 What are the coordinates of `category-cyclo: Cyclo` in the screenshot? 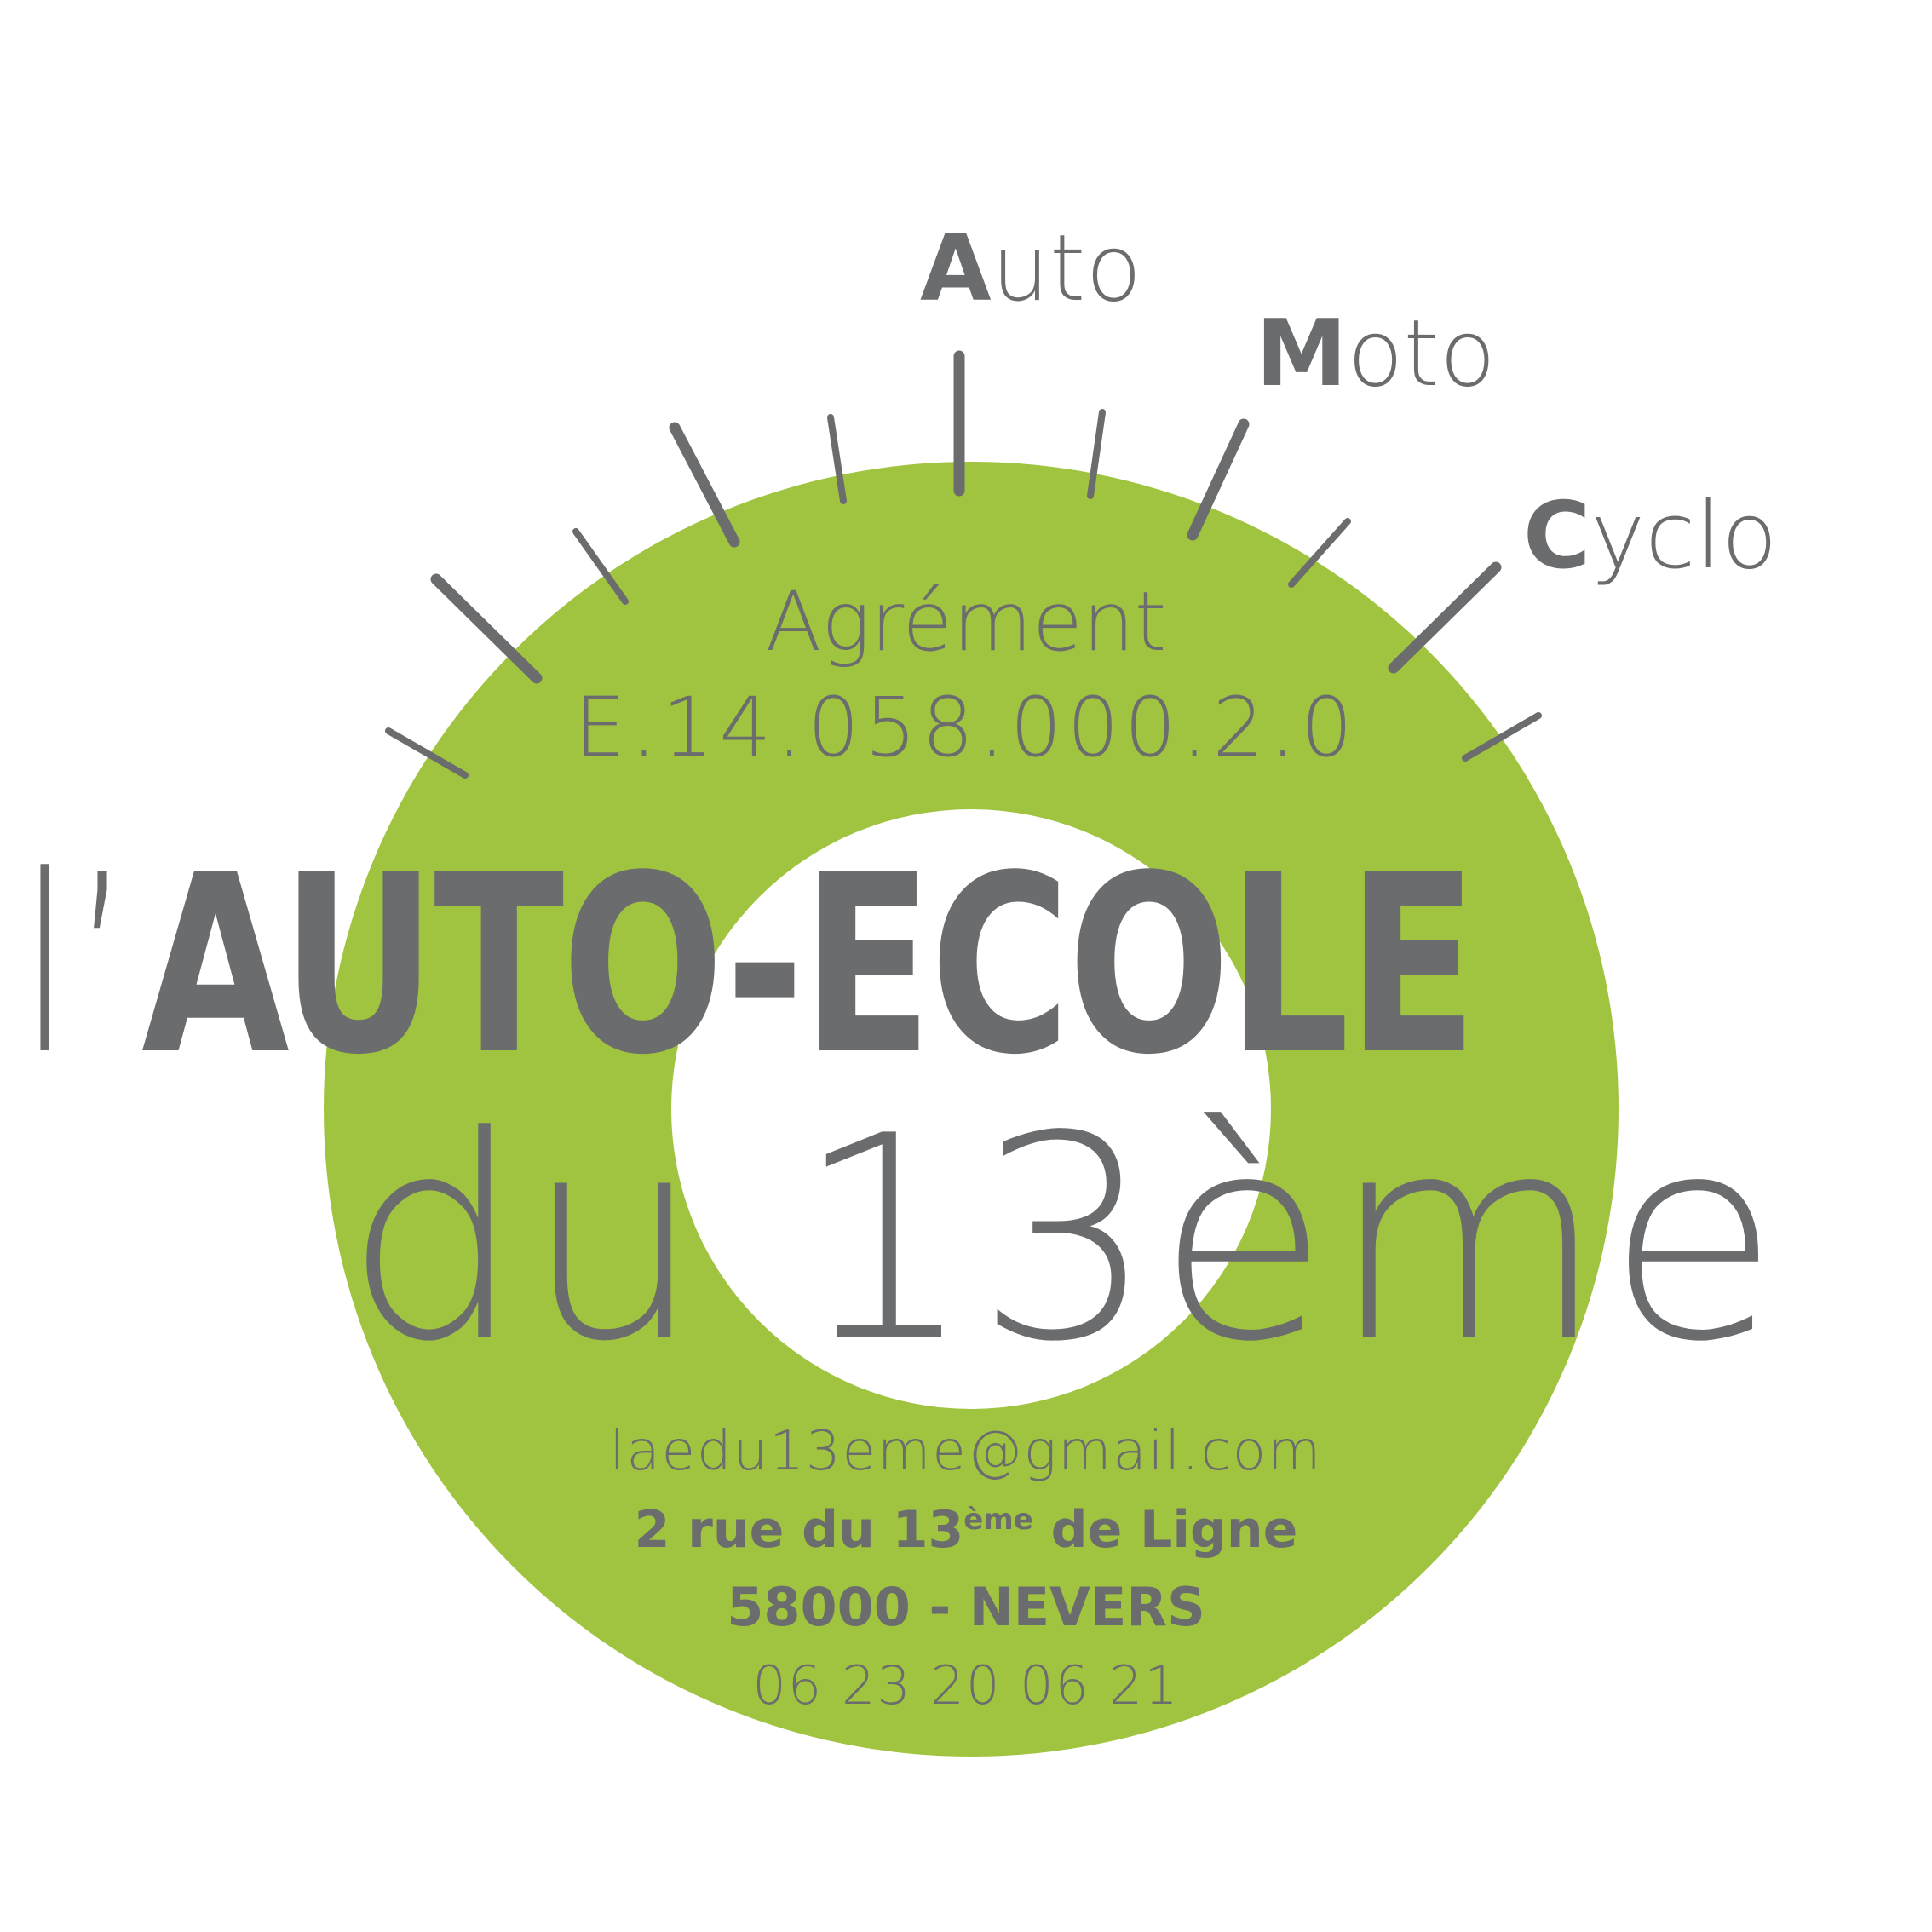 It's located at (1651, 537).